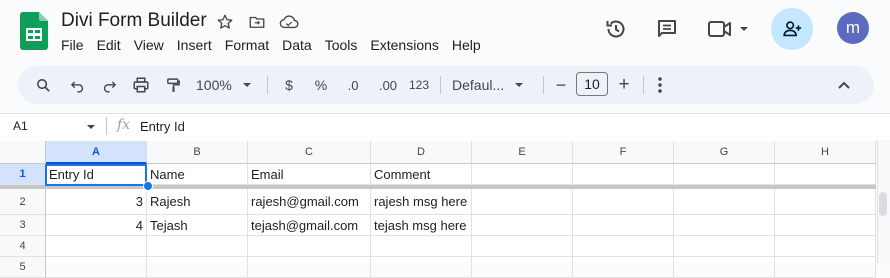  Describe the element at coordinates (96, 225) in the screenshot. I see `cell-a3: 4` at that location.